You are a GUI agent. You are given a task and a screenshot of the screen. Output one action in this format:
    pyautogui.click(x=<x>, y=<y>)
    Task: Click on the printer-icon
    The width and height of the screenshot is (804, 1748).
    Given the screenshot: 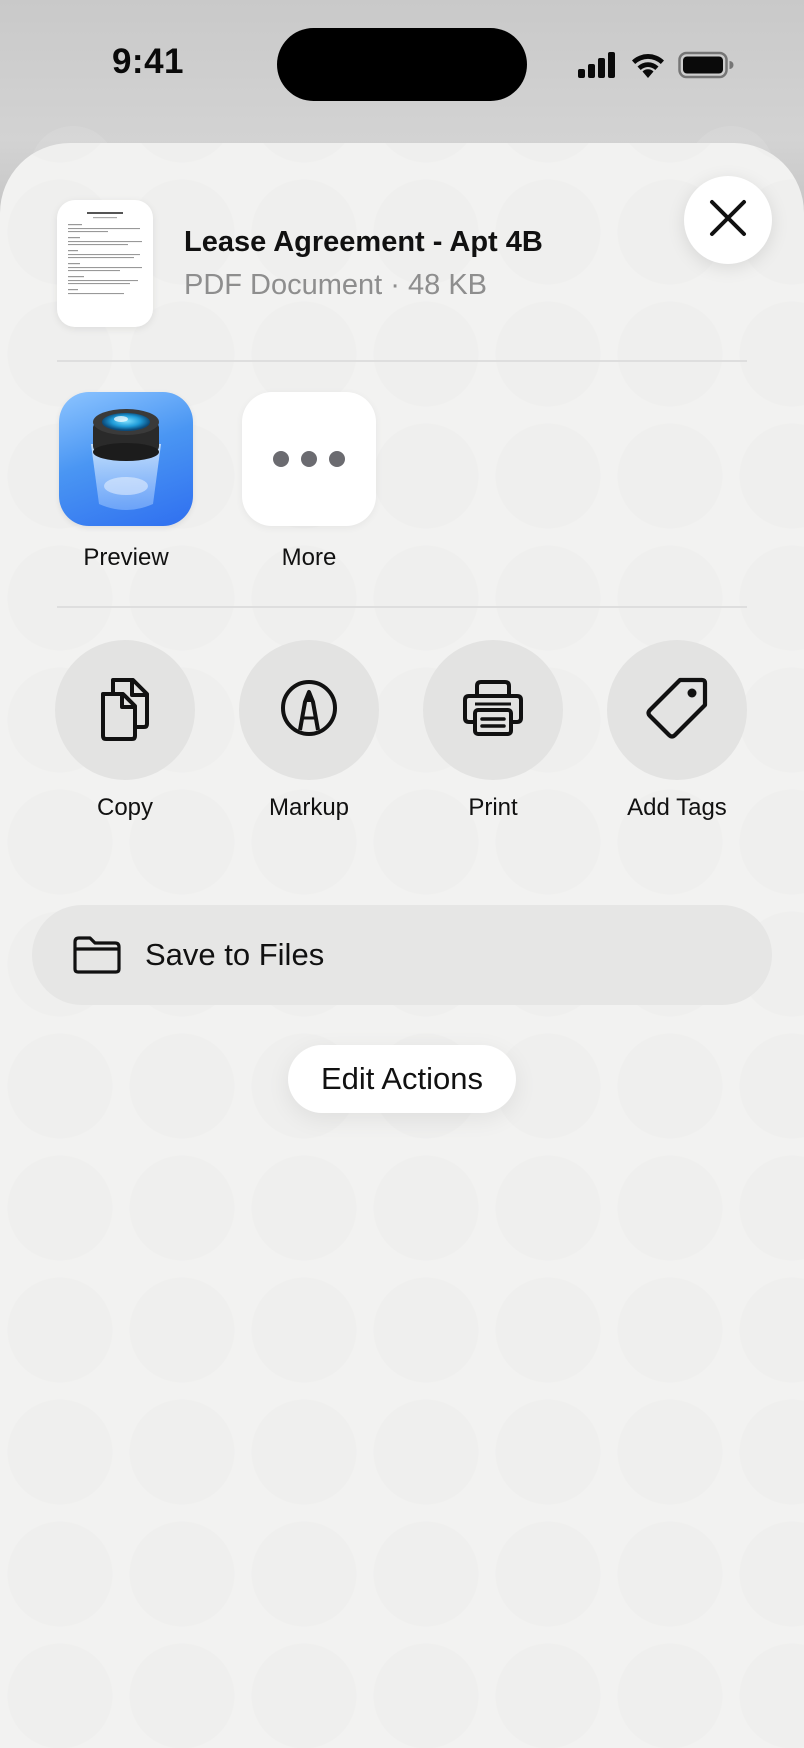 What is the action you would take?
    pyautogui.click(x=493, y=710)
    